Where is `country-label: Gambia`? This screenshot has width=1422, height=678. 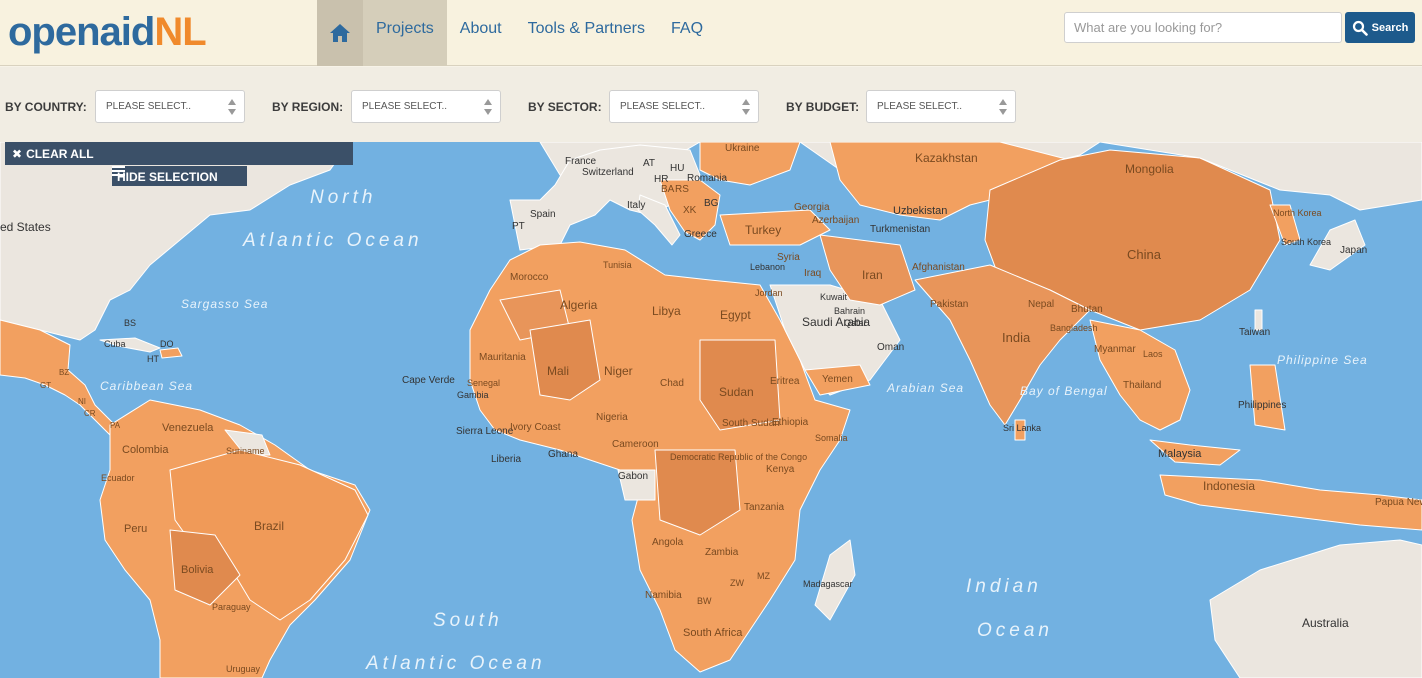 country-label: Gambia is located at coordinates (473, 395).